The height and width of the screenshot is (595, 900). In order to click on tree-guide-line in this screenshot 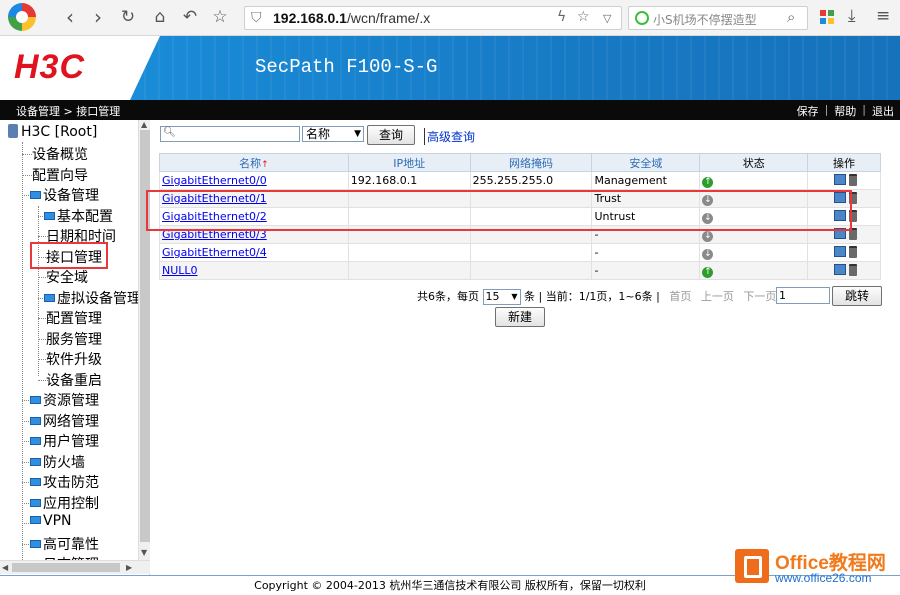, I will do `click(22, 358)`.